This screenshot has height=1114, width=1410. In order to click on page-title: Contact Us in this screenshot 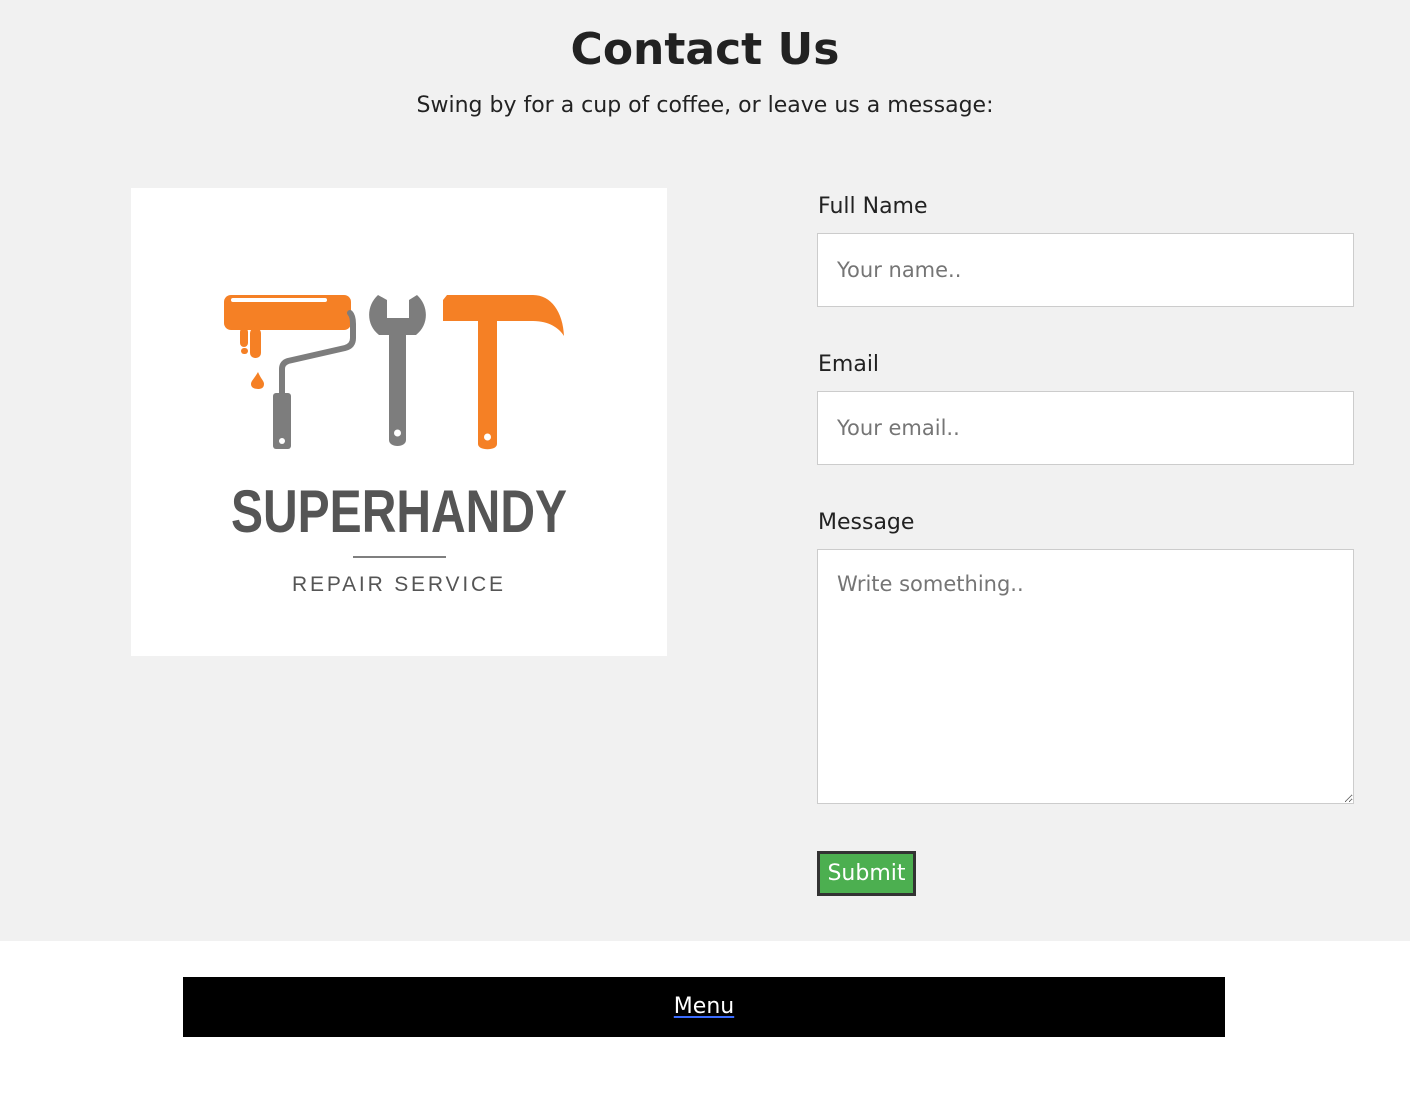, I will do `click(705, 49)`.